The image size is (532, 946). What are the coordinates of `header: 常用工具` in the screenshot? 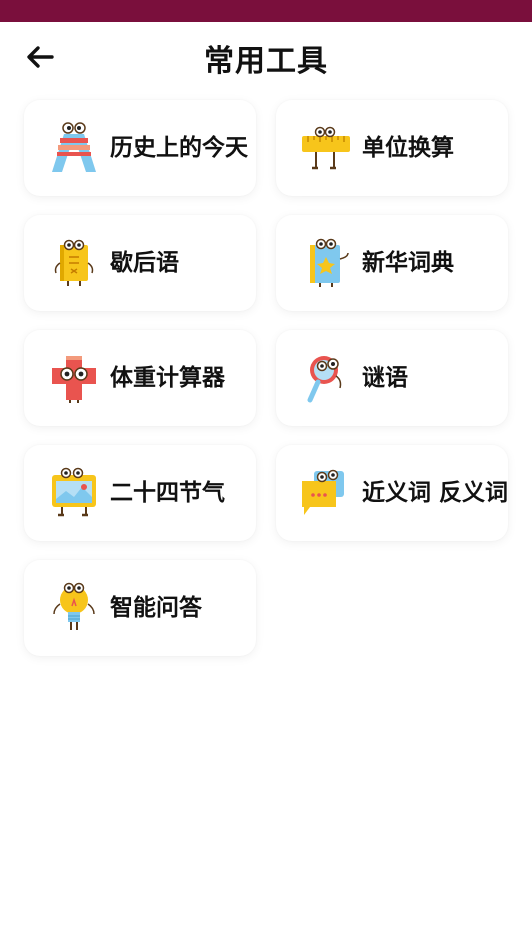 It's located at (266, 57).